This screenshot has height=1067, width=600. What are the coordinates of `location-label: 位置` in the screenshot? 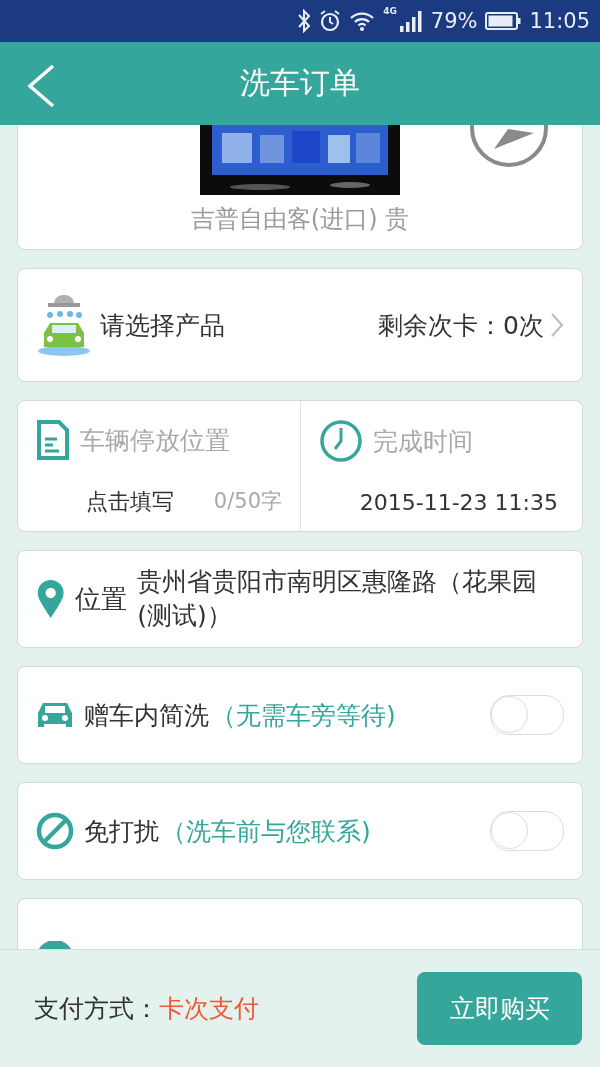 It's located at (101, 599).